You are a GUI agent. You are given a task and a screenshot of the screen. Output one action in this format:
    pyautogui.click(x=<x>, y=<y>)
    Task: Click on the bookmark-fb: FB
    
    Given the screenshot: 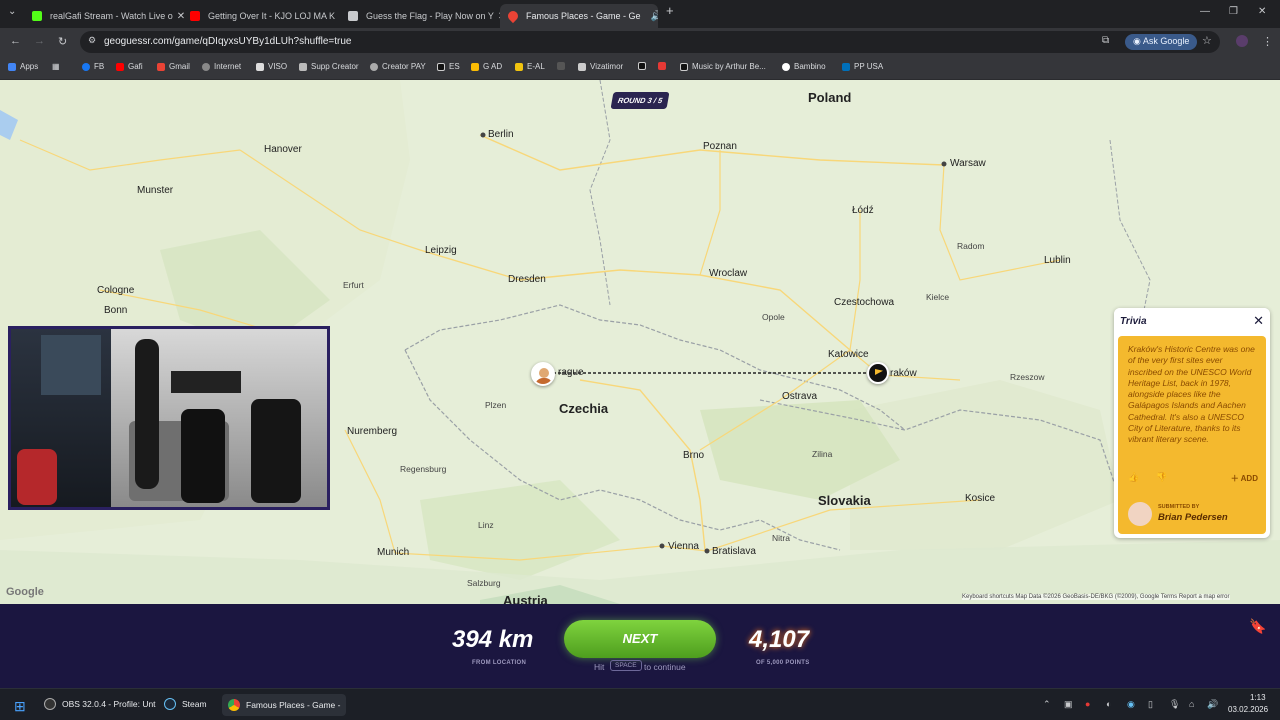 What is the action you would take?
    pyautogui.click(x=93, y=66)
    